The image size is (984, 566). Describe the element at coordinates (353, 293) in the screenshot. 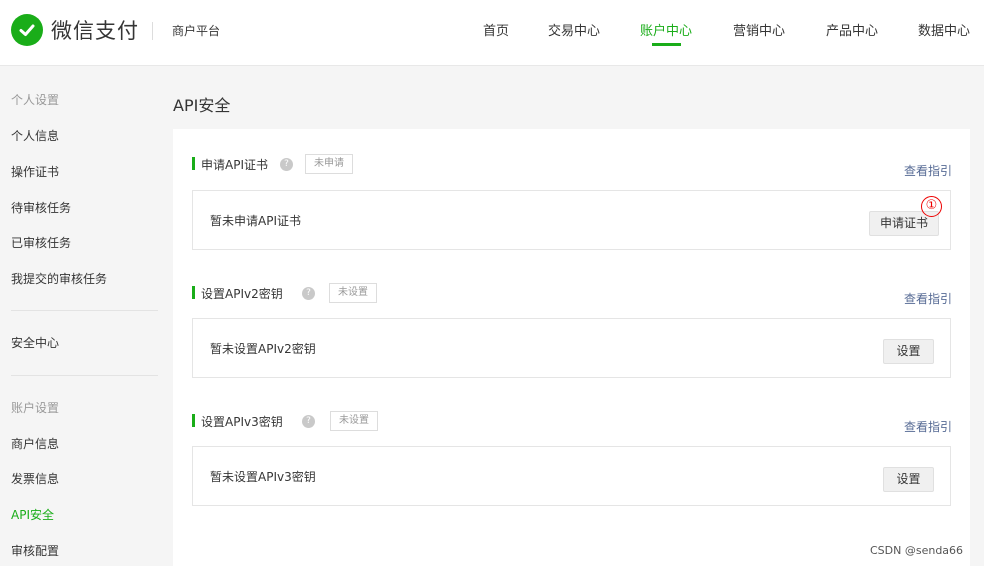

I see `status-badge-apiv2-key: 未设置` at that location.